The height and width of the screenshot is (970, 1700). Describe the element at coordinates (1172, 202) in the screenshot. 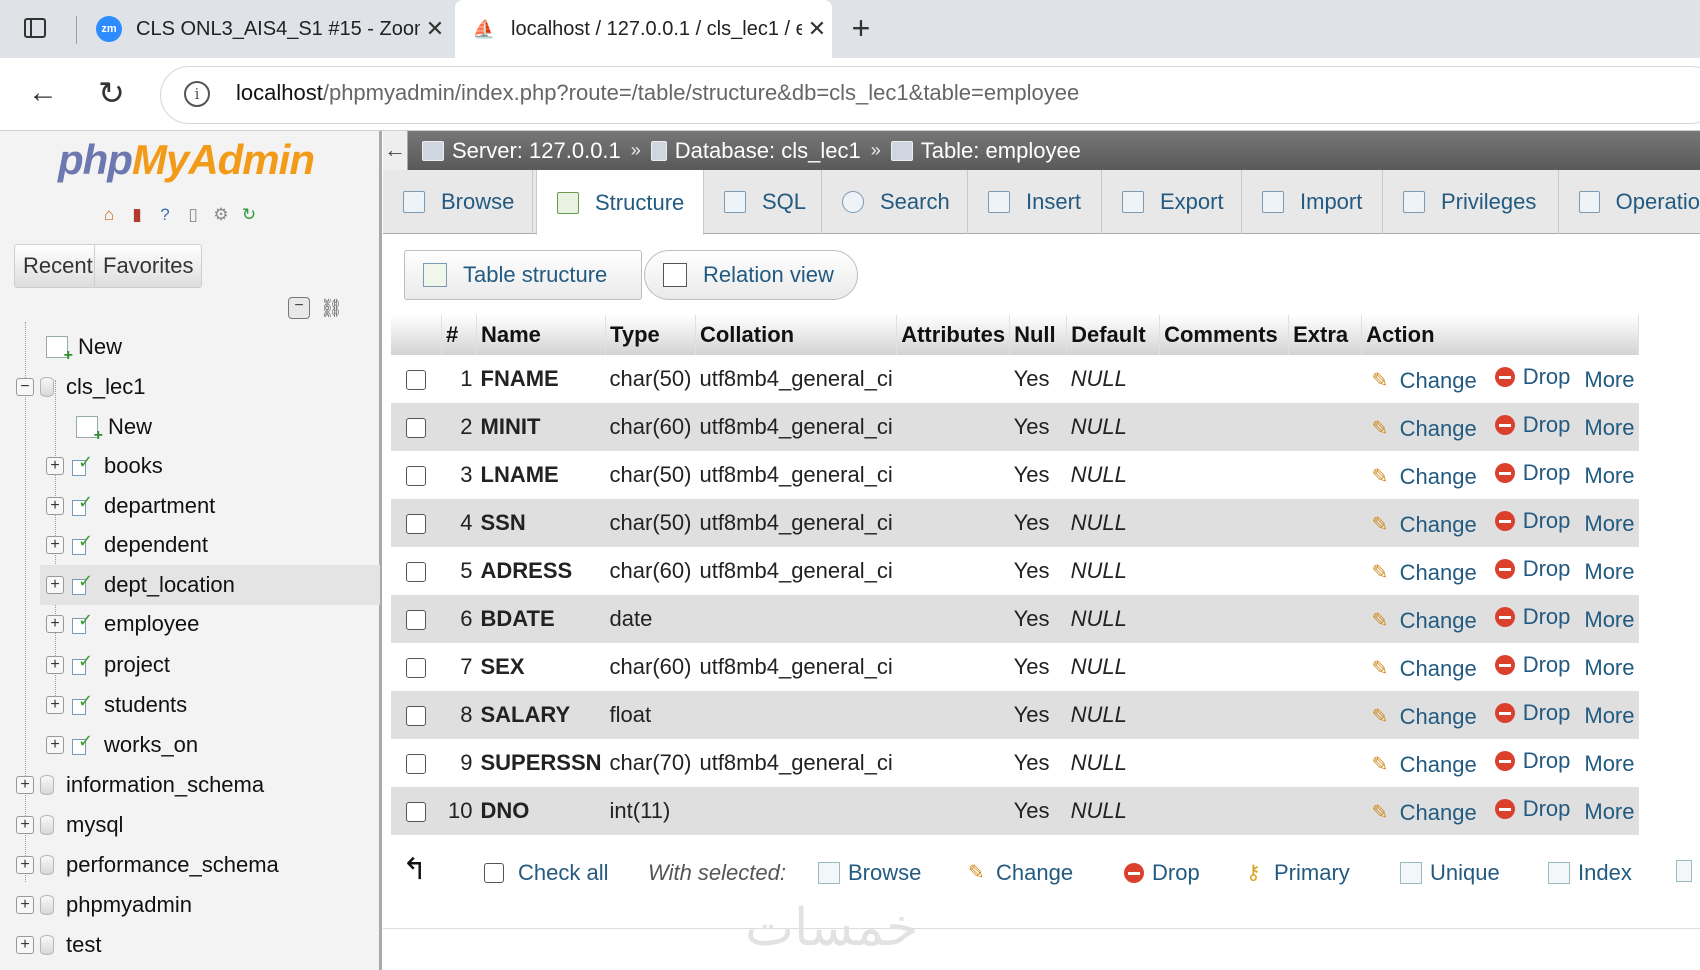

I see `tab-export: Export` at that location.